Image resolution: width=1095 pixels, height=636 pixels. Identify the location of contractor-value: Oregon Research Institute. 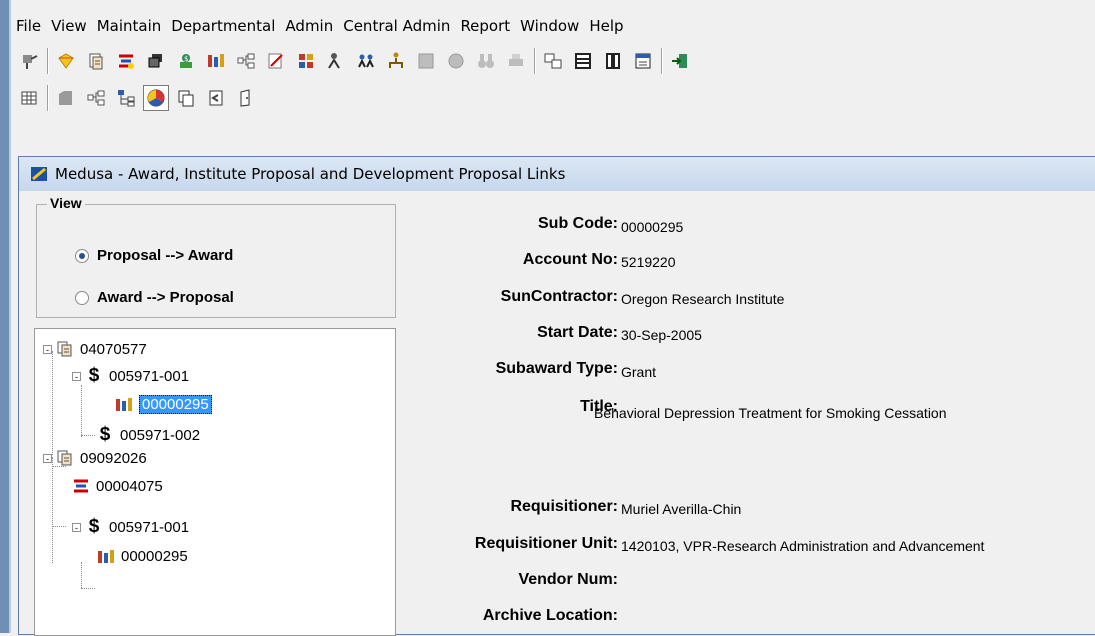
(703, 299).